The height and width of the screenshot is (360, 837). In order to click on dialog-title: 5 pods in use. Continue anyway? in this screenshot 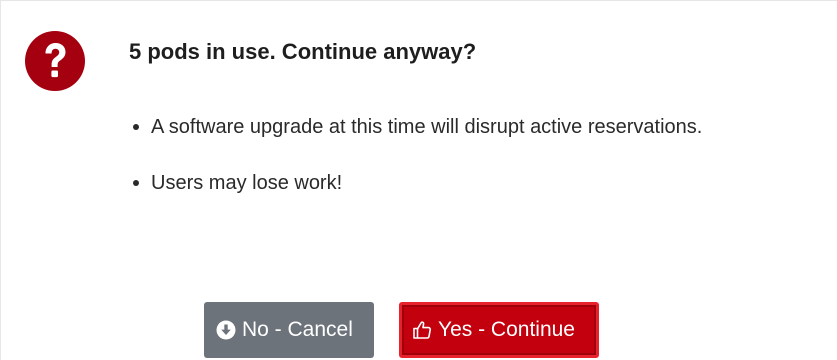, I will do `click(303, 51)`.